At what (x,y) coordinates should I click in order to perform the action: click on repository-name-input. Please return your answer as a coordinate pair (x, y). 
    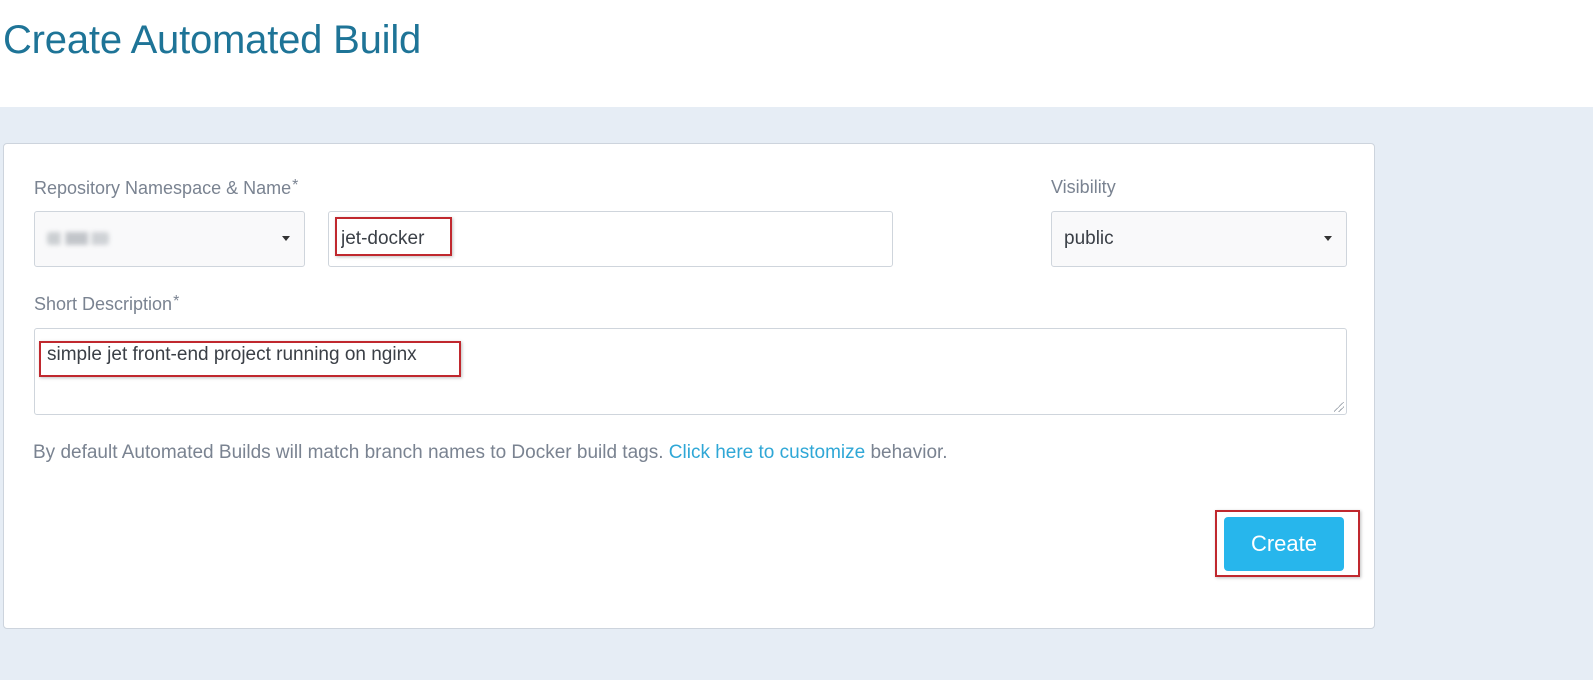
    Looking at the image, I should click on (610, 239).